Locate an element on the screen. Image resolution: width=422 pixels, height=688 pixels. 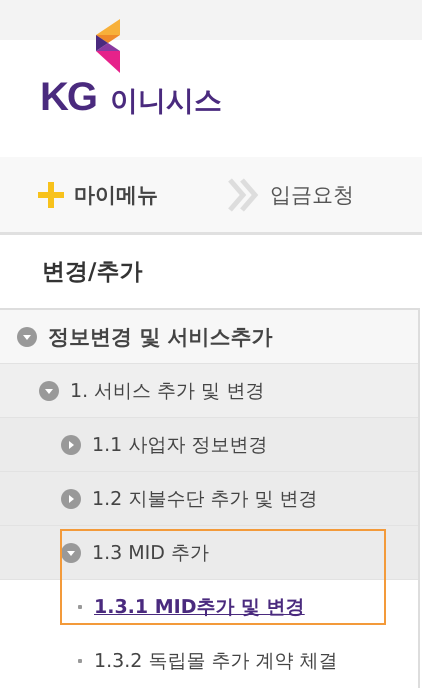
section-title: 변경/추가 is located at coordinates (92, 272).